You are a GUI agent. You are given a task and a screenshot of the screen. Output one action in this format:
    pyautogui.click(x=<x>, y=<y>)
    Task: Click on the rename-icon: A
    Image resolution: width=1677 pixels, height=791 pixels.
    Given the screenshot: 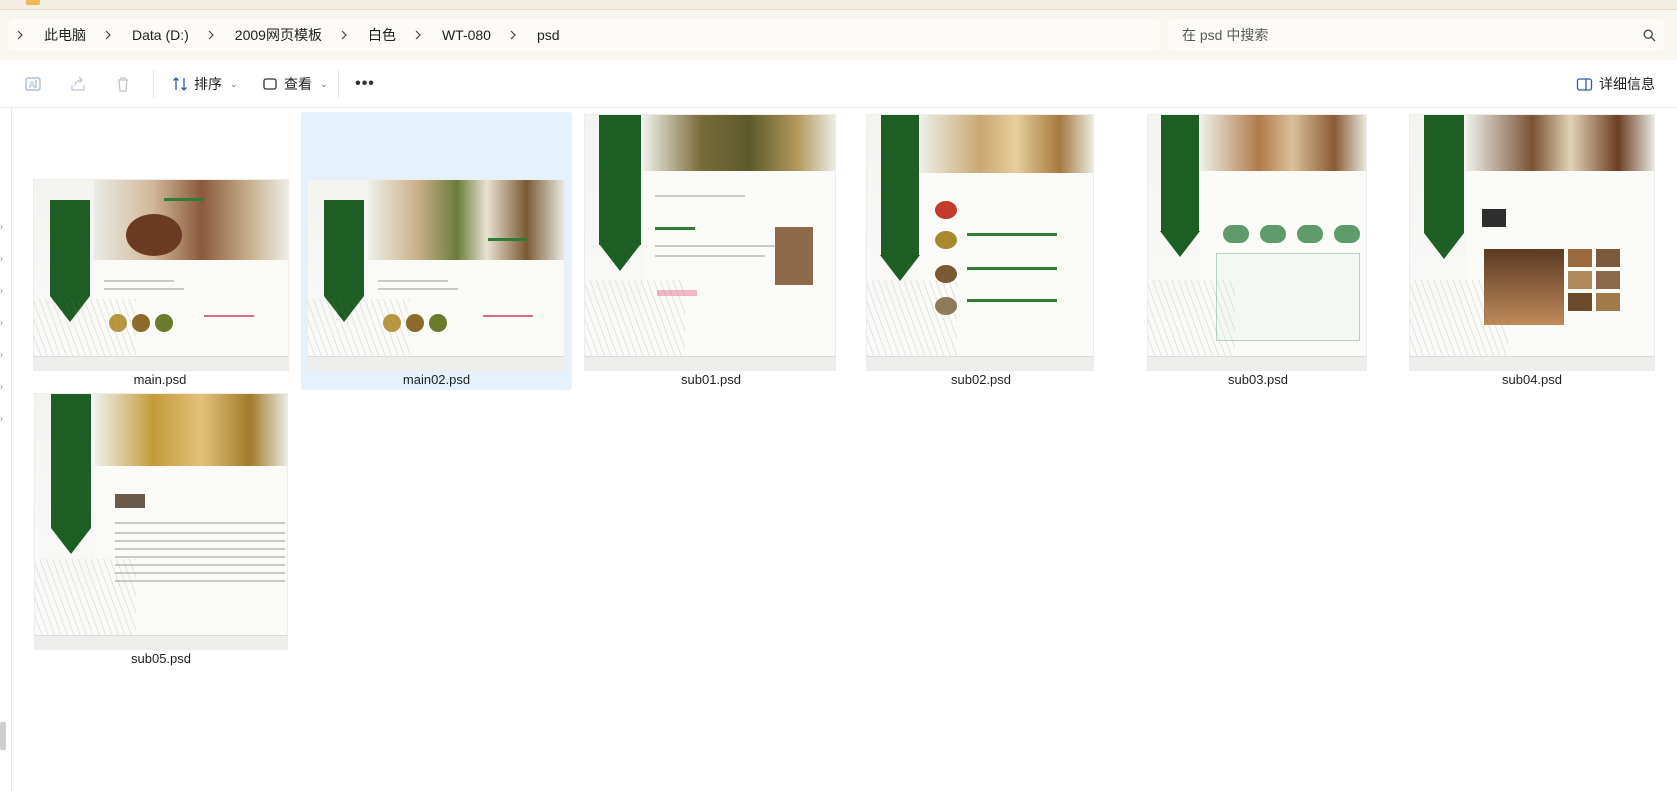 What is the action you would take?
    pyautogui.click(x=33, y=84)
    